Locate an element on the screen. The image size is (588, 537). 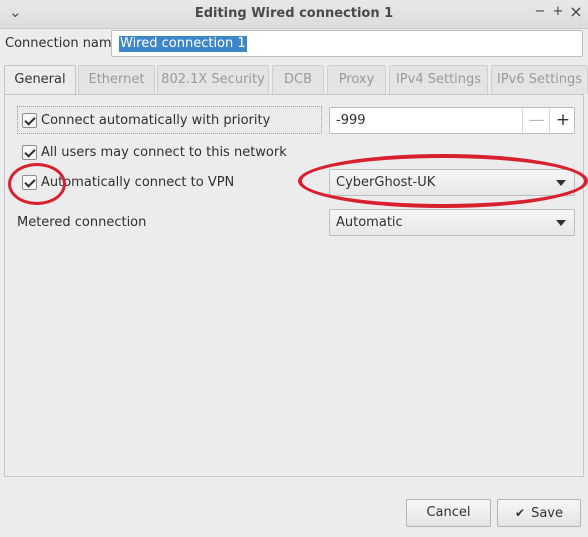
connection-name-label: Connection name is located at coordinates (62, 43).